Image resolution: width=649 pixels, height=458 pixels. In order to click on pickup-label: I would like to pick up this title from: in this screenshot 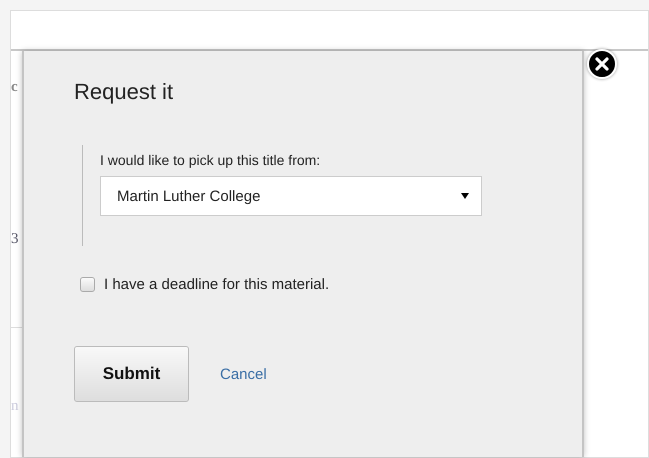, I will do `click(210, 160)`.